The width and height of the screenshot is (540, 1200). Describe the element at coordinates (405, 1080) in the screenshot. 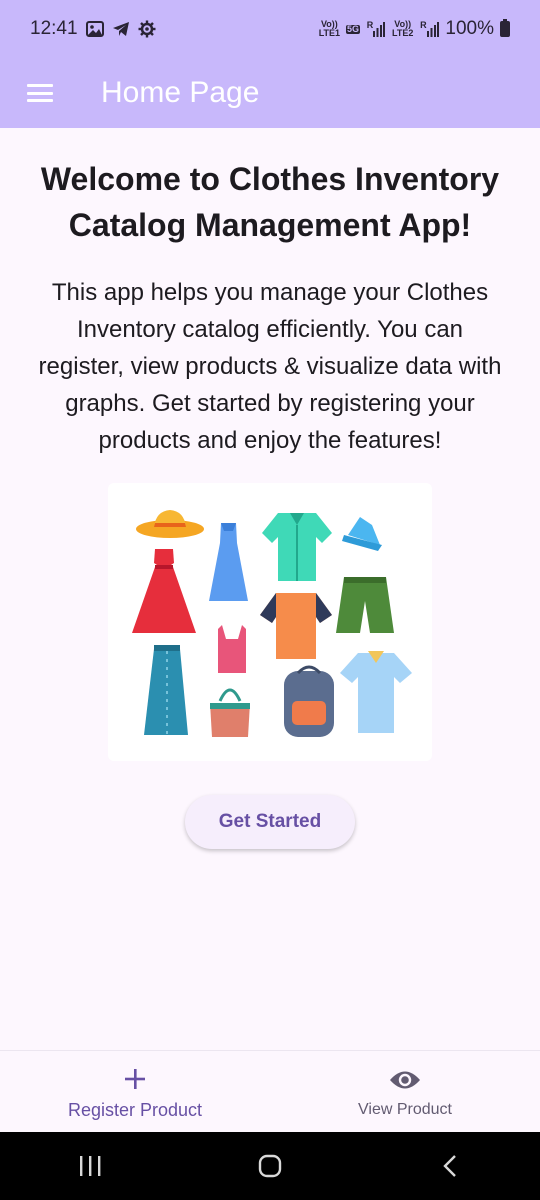

I see `eye-icon` at that location.